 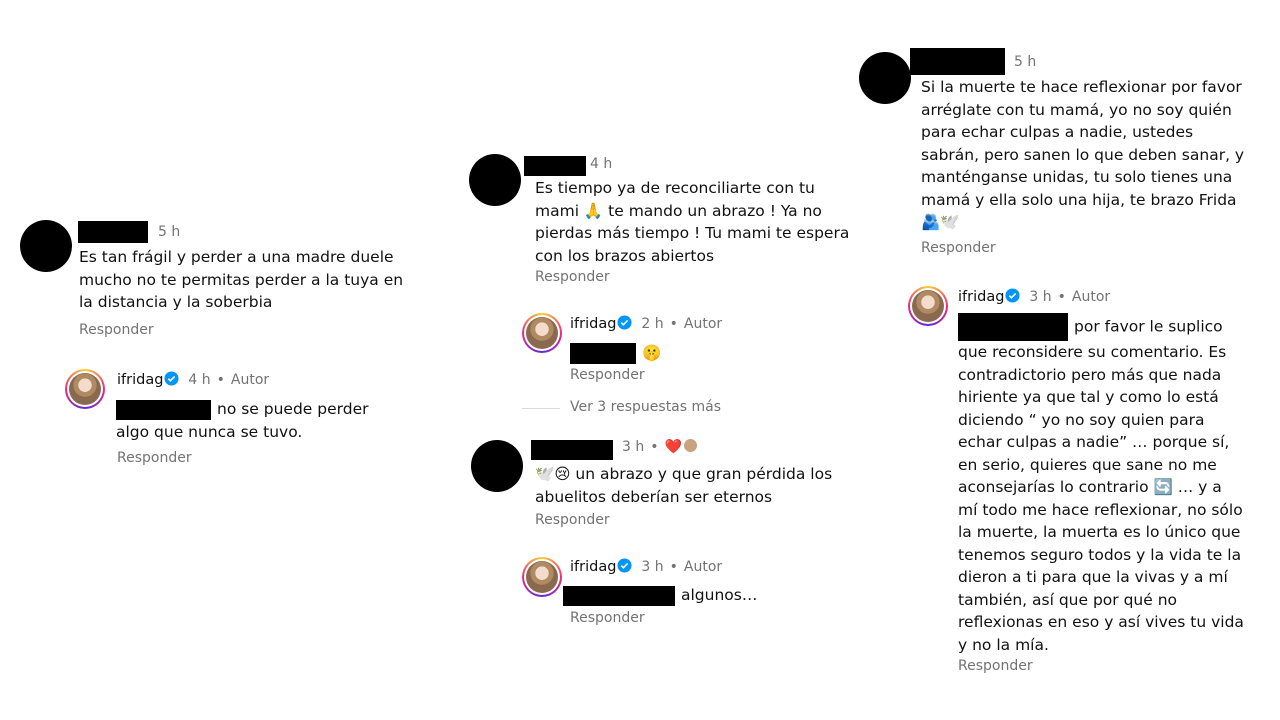 What do you see at coordinates (601, 164) in the screenshot?
I see `comment-time: 4 h` at bounding box center [601, 164].